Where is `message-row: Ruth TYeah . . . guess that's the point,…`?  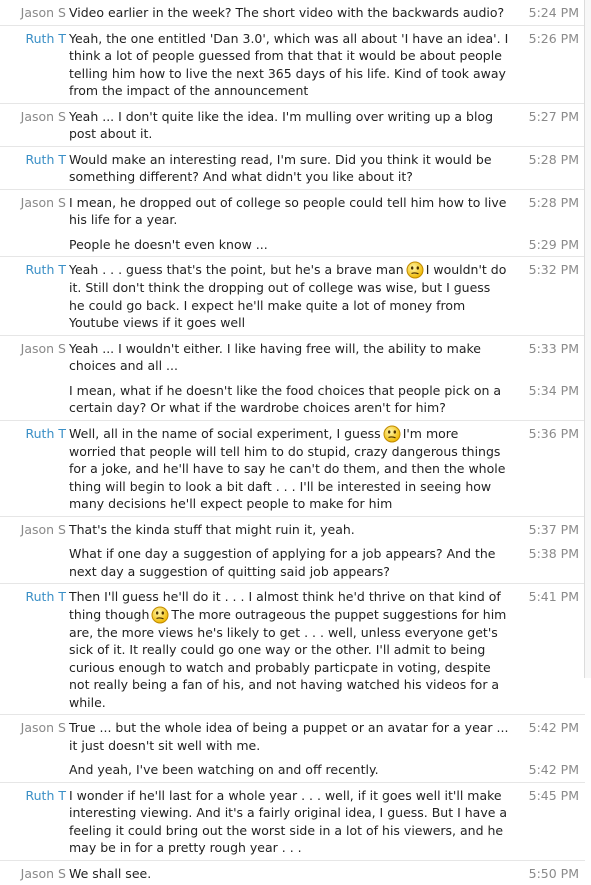 message-row: Ruth TYeah . . . guess that's the point,… is located at coordinates (292, 295).